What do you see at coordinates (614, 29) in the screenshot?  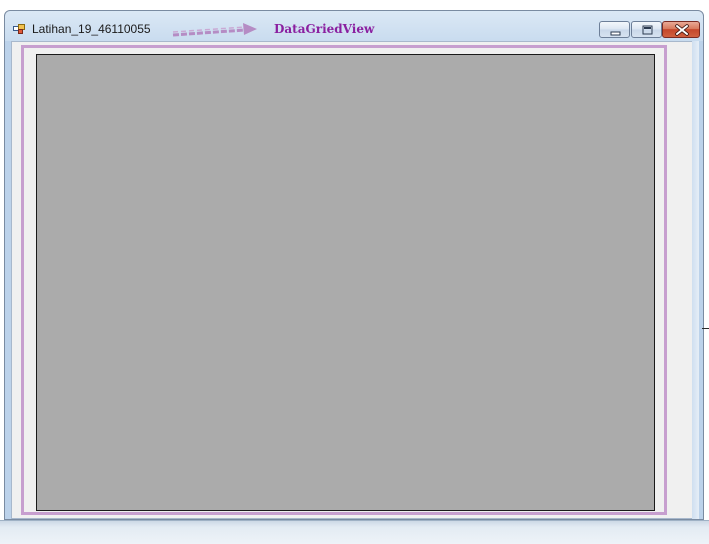 I see `minimize-button` at bounding box center [614, 29].